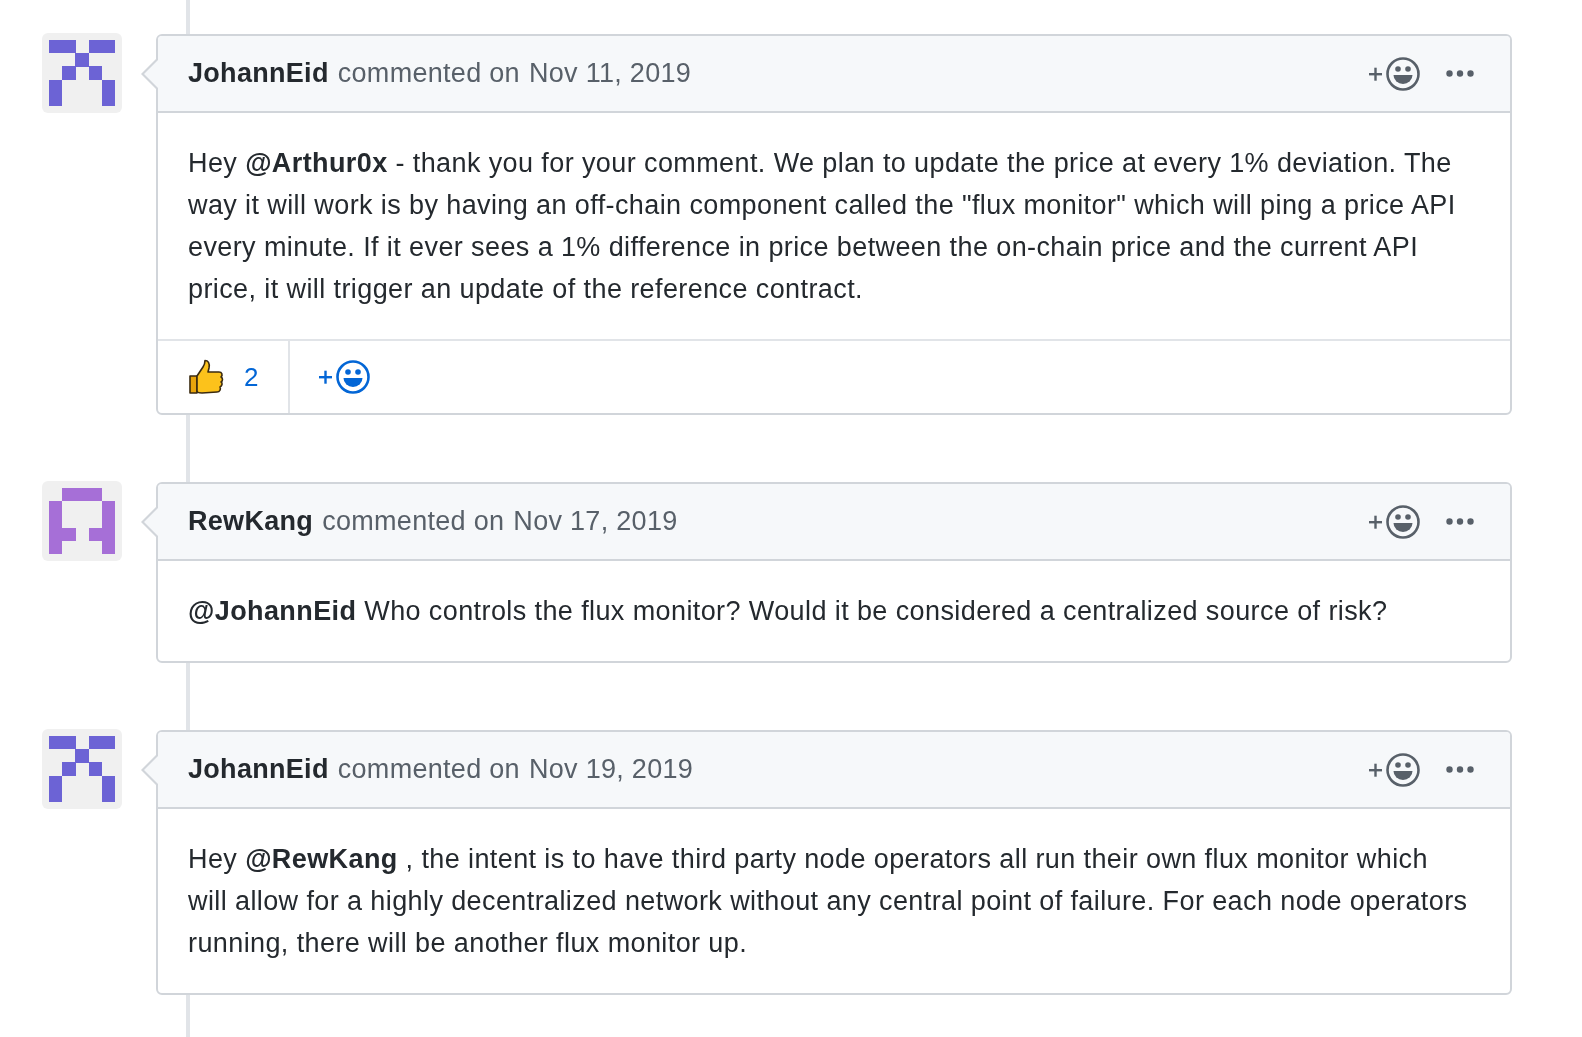 The width and height of the screenshot is (1582, 1037). What do you see at coordinates (595, 521) in the screenshot?
I see `date-link: Nov 17, 2019` at bounding box center [595, 521].